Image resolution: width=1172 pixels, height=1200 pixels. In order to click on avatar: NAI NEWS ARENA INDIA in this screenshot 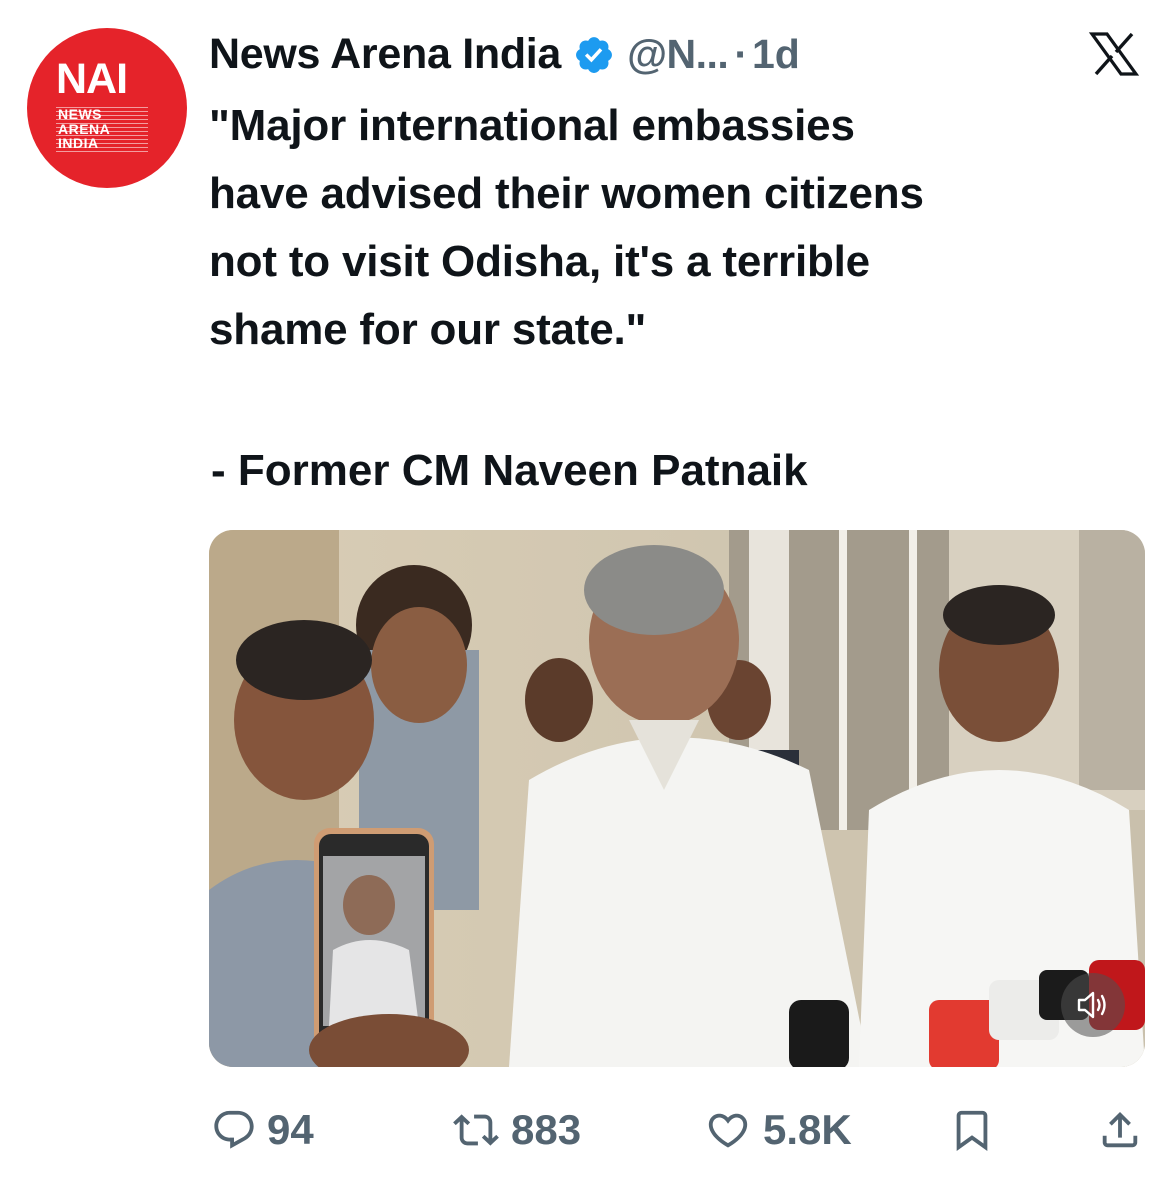, I will do `click(107, 108)`.